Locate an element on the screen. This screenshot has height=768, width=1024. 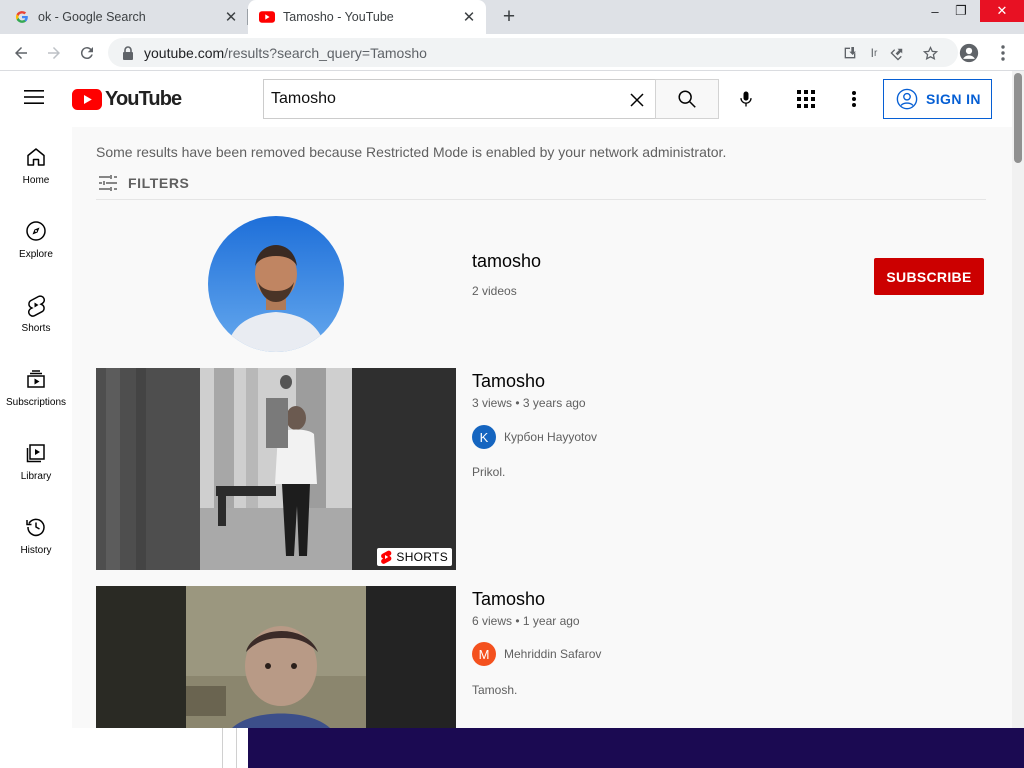
bottom-panel is located at coordinates (124, 748).